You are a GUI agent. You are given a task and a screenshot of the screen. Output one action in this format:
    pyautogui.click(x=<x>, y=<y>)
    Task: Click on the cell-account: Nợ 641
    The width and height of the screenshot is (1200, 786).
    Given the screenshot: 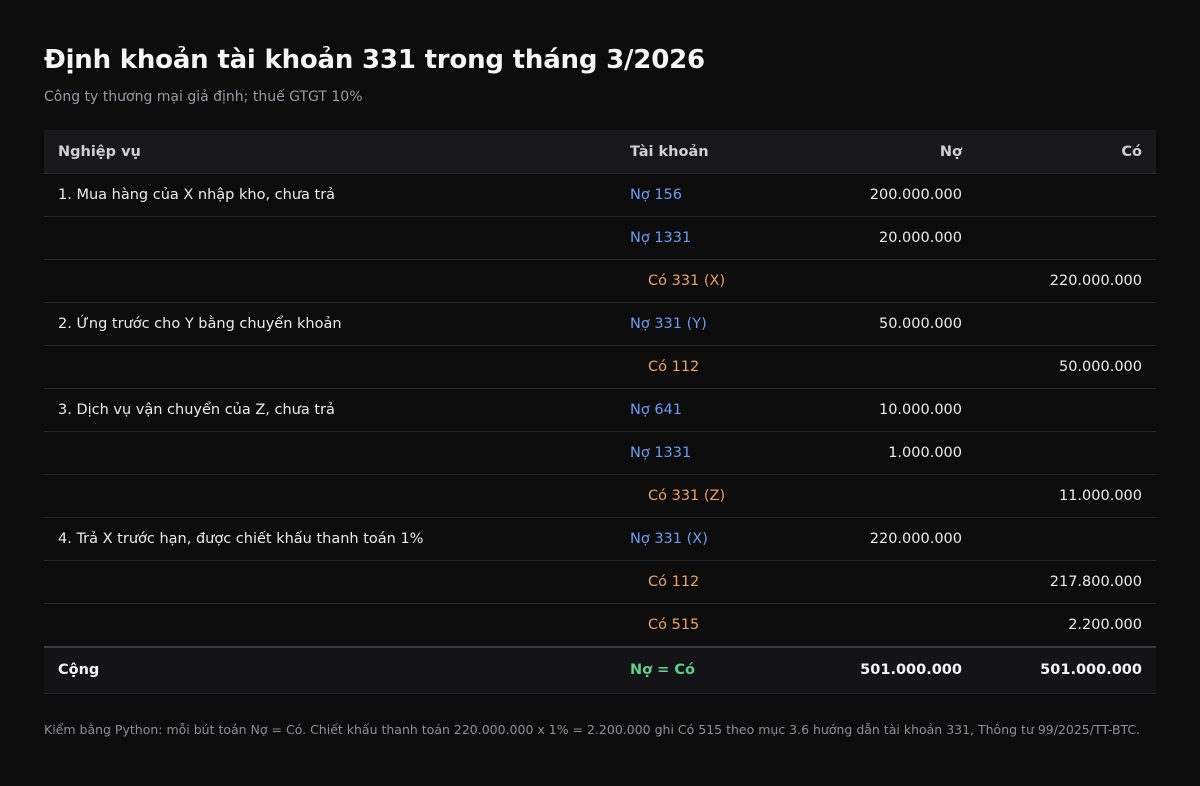 What is the action you would take?
    pyautogui.click(x=696, y=410)
    